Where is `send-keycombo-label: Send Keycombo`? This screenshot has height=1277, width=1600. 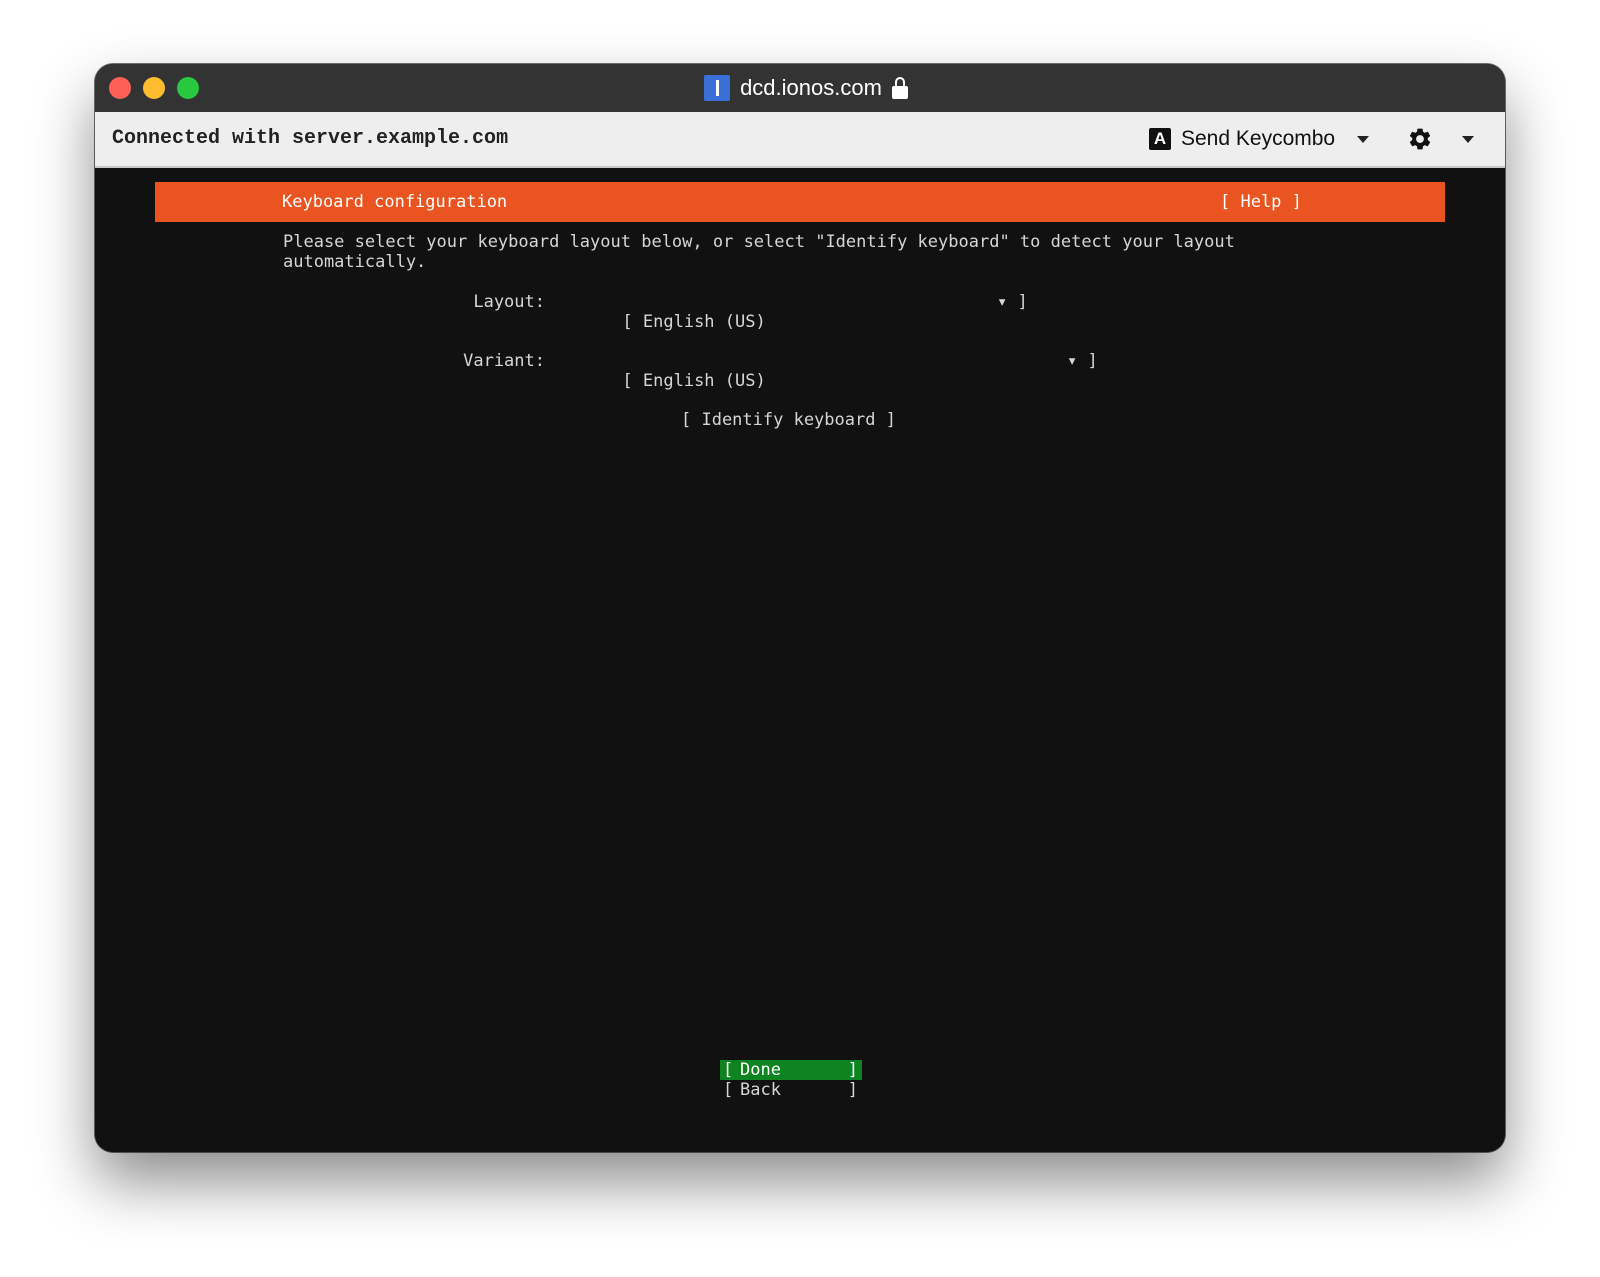
send-keycombo-label: Send Keycombo is located at coordinates (1258, 138).